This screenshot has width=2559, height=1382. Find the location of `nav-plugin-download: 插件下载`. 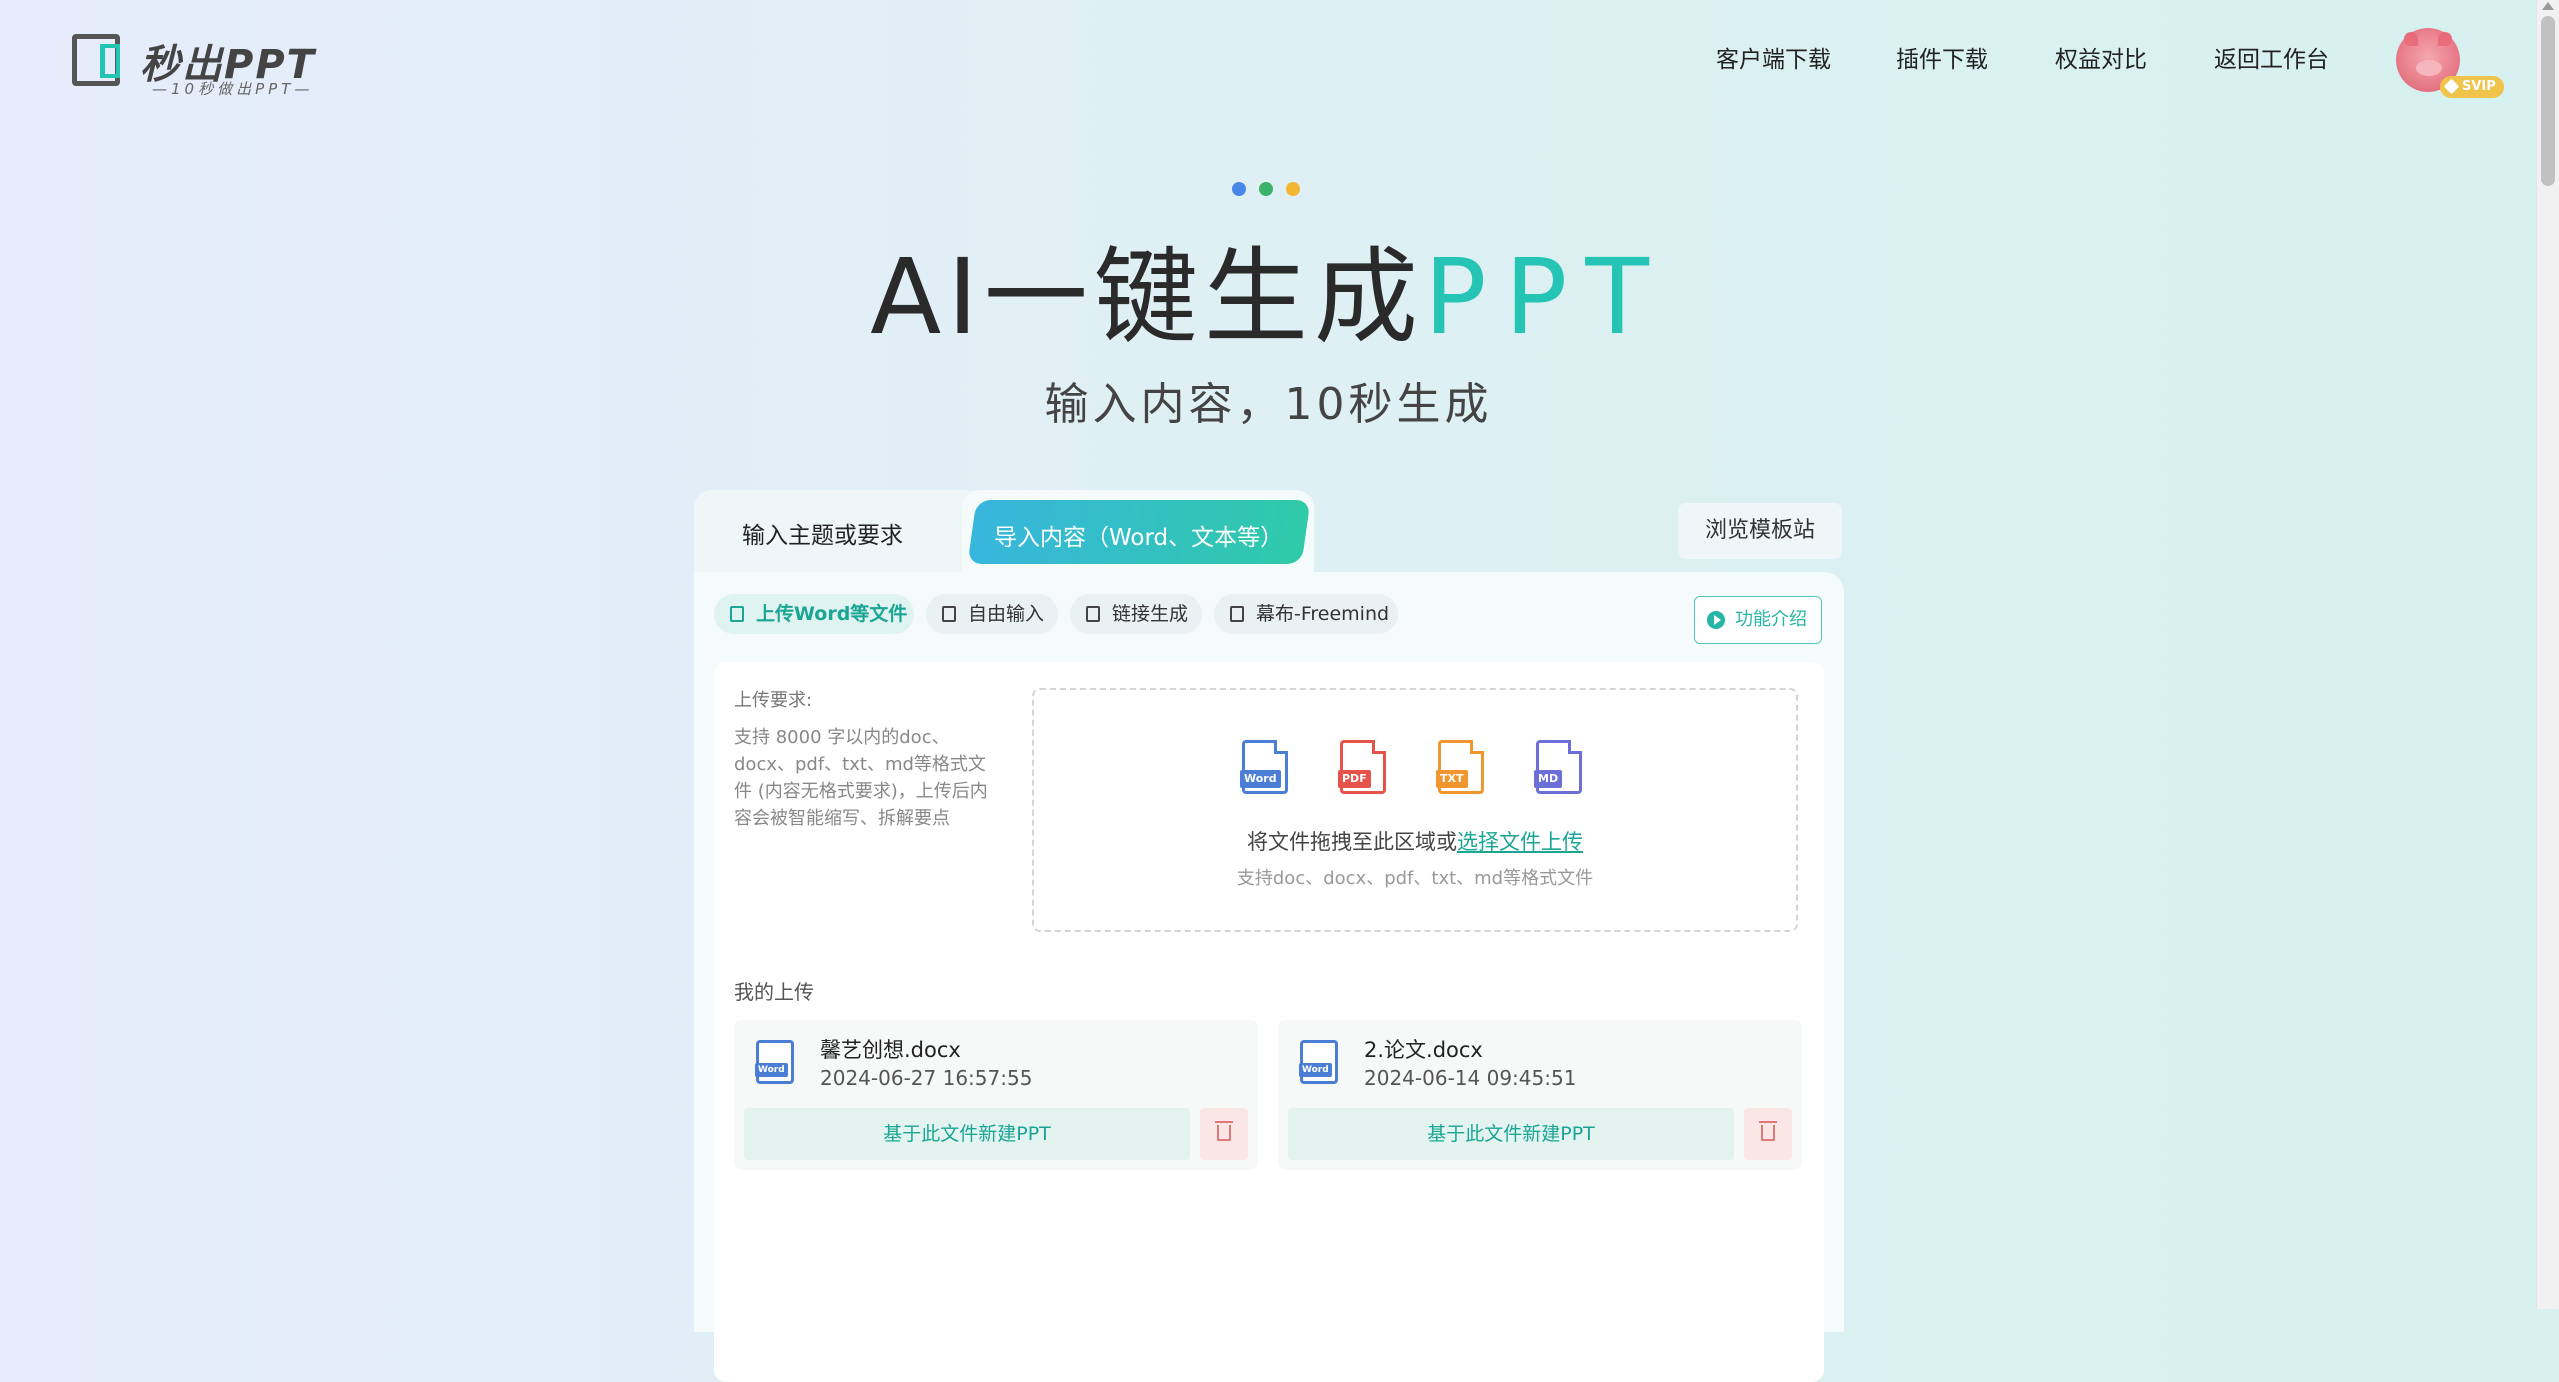

nav-plugin-download: 插件下载 is located at coordinates (1942, 57).